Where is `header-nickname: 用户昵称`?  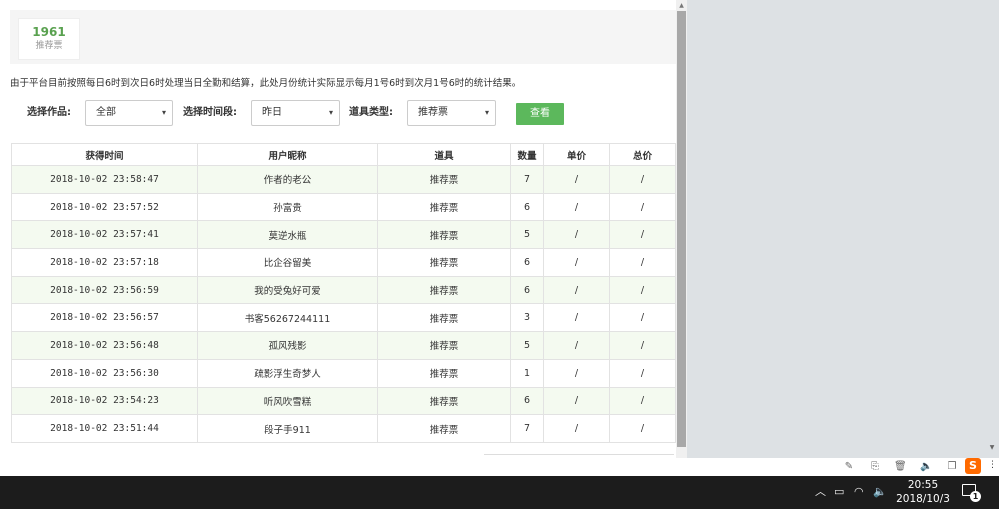
header-nickname: 用户昵称 is located at coordinates (287, 154).